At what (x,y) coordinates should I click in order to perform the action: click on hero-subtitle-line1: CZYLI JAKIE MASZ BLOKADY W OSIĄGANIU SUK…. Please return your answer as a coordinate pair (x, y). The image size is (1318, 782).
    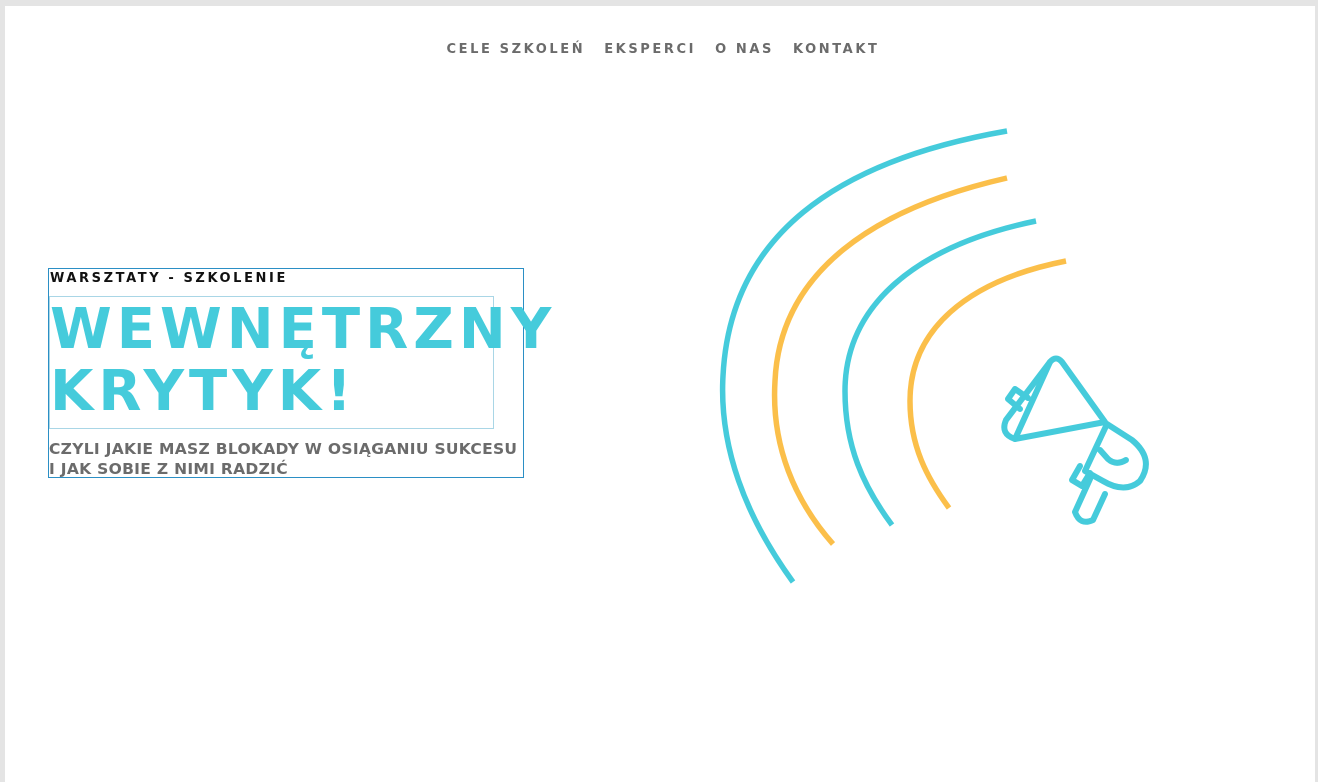
    Looking at the image, I should click on (283, 449).